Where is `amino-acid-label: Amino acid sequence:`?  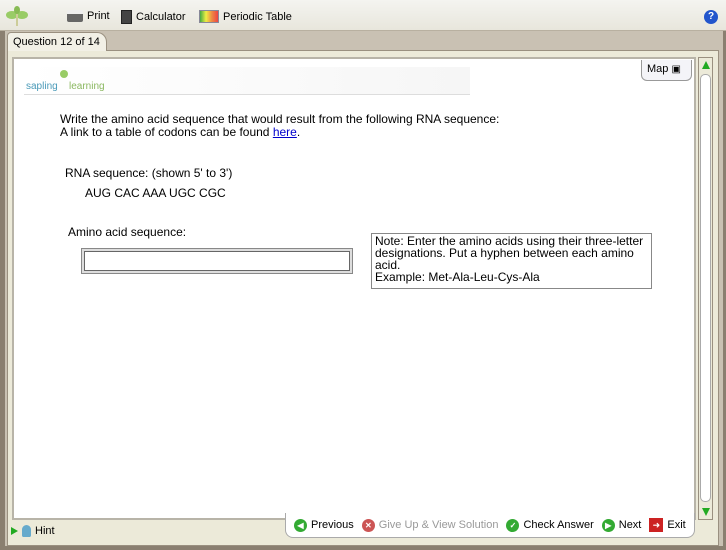 amino-acid-label: Amino acid sequence: is located at coordinates (127, 232).